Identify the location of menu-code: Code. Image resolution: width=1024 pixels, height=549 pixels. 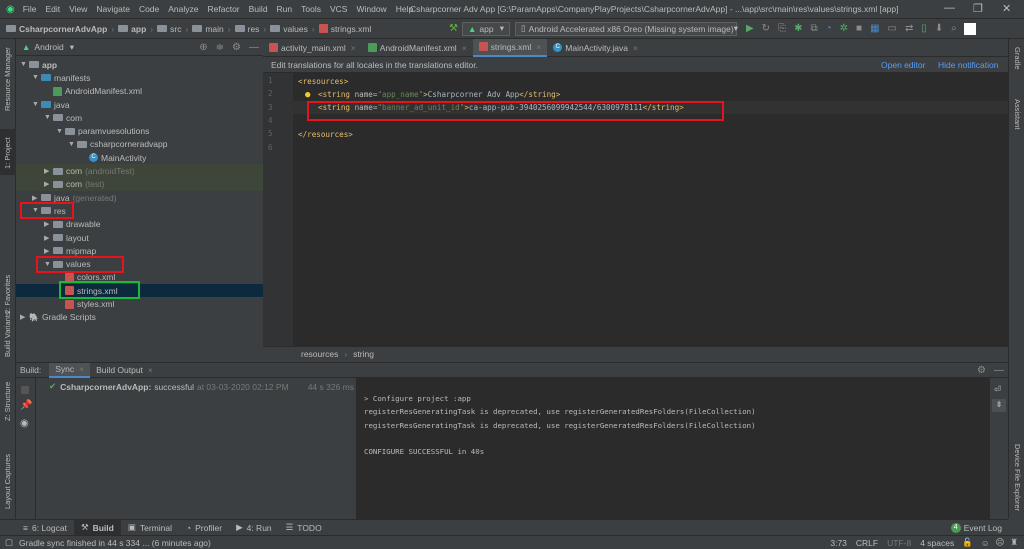
(149, 9).